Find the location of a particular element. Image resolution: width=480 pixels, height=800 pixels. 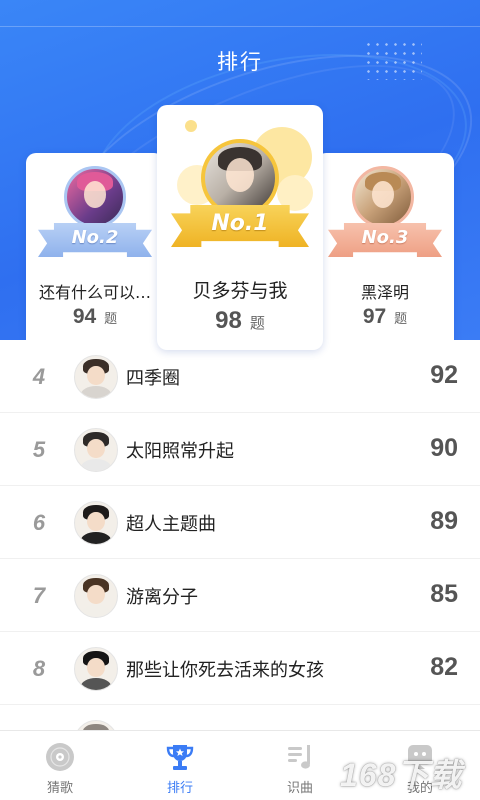

rank-ribbon-bronze: No.3 is located at coordinates (385, 240).